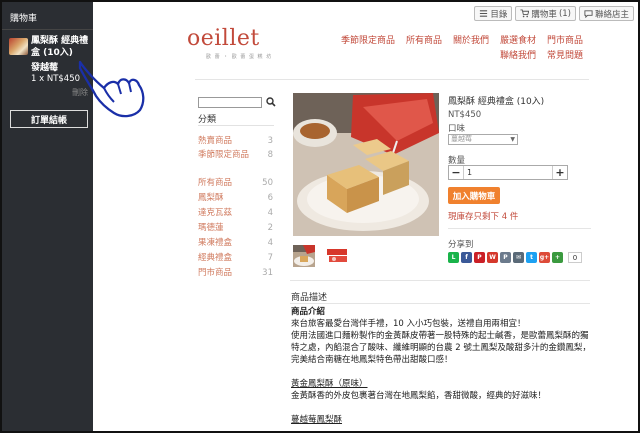  Describe the element at coordinates (392, 79) in the screenshot. I see `header-divider` at that location.